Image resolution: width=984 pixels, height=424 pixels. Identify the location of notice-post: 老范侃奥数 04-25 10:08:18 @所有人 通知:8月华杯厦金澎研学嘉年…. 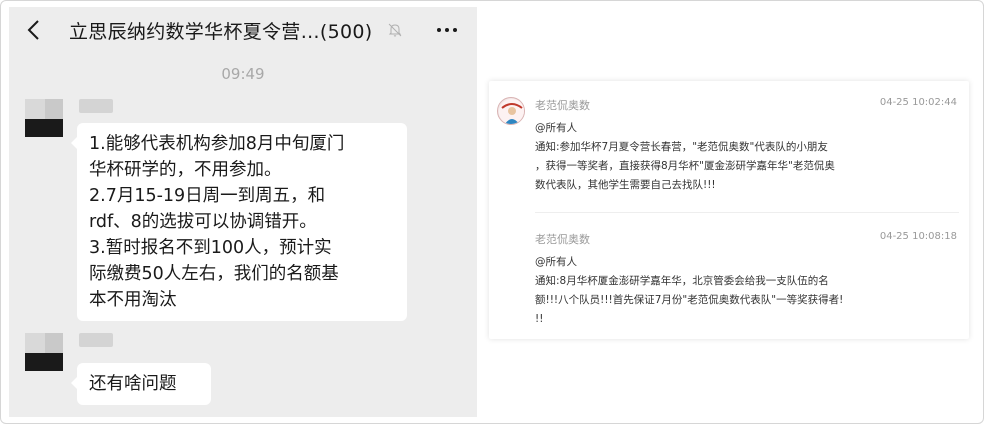
(747, 280).